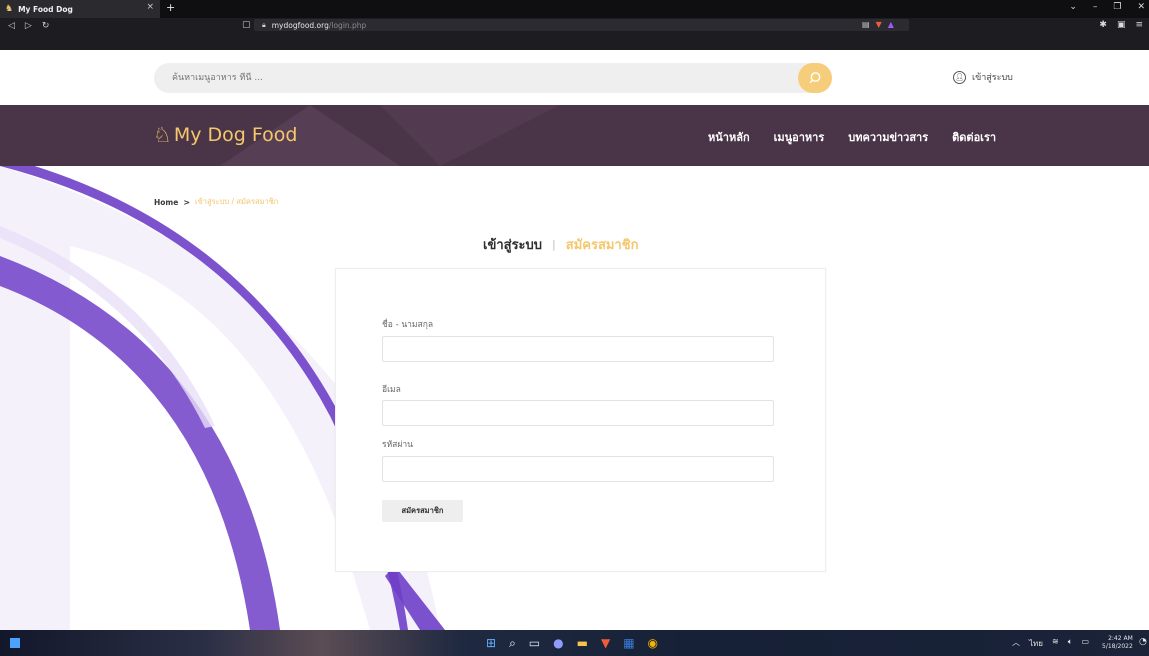 This screenshot has height=656, width=1149. I want to click on language-indicator: ไทย, so click(1036, 643).